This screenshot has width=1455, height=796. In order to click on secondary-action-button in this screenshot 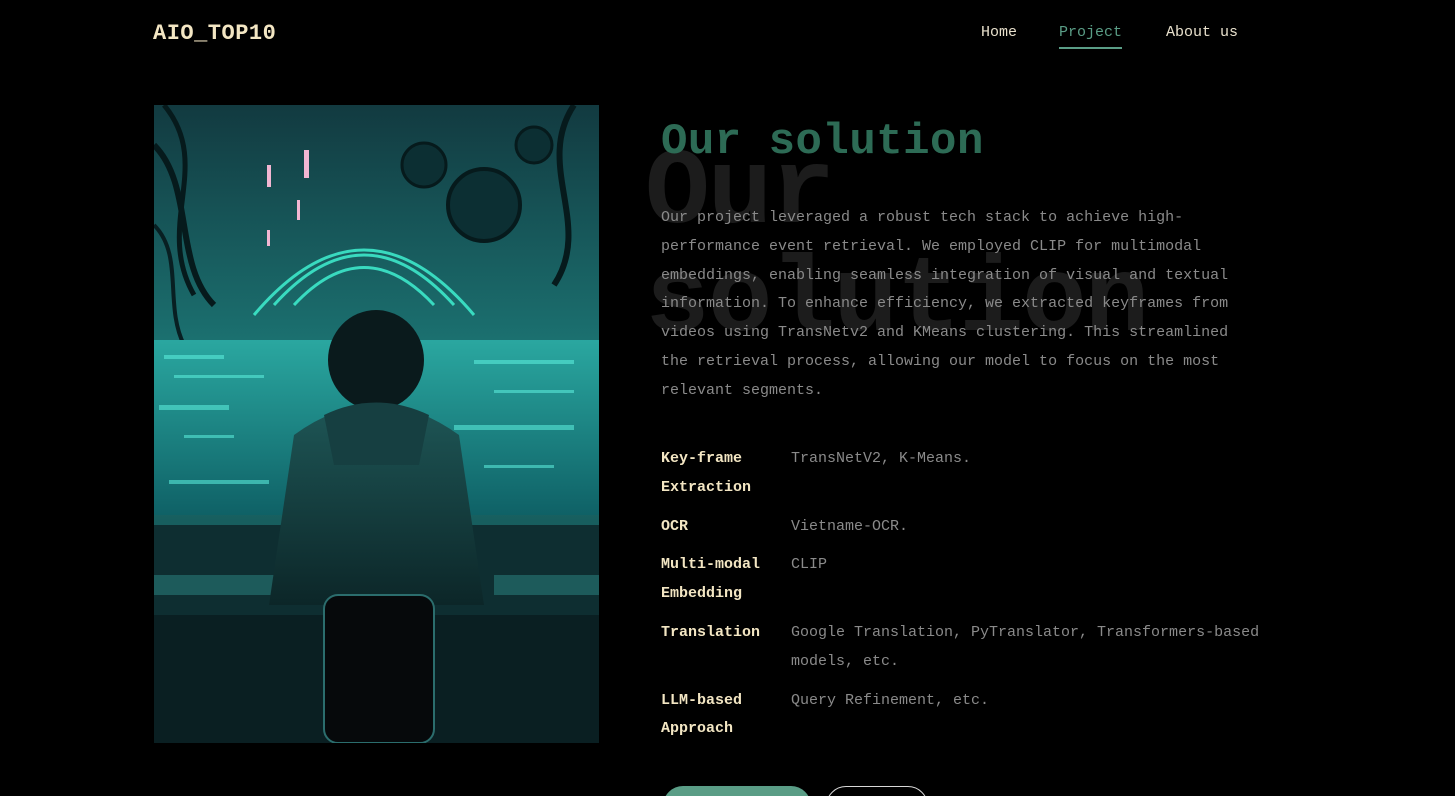, I will do `click(877, 791)`.